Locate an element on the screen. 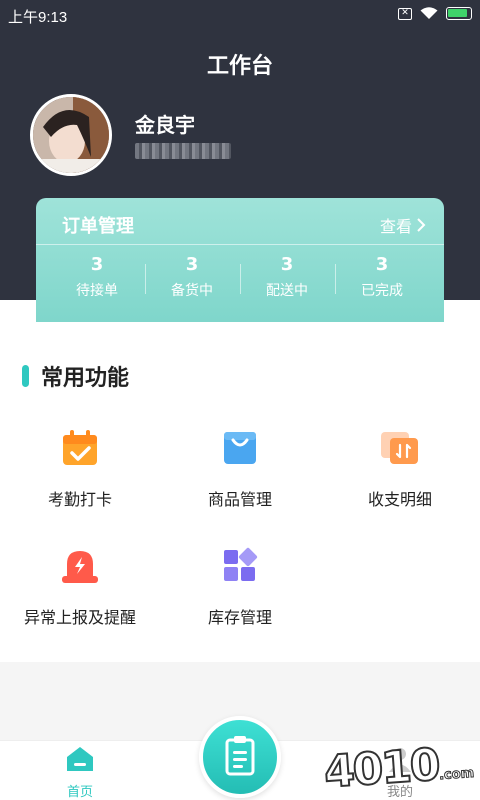 The width and height of the screenshot is (480, 800). status-time: 上午9:13 is located at coordinates (38, 17).